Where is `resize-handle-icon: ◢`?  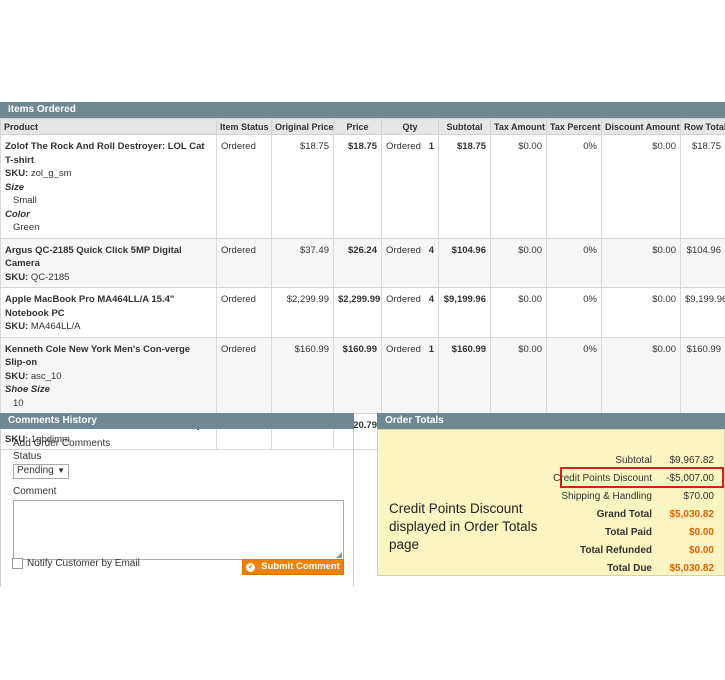 resize-handle-icon: ◢ is located at coordinates (339, 554).